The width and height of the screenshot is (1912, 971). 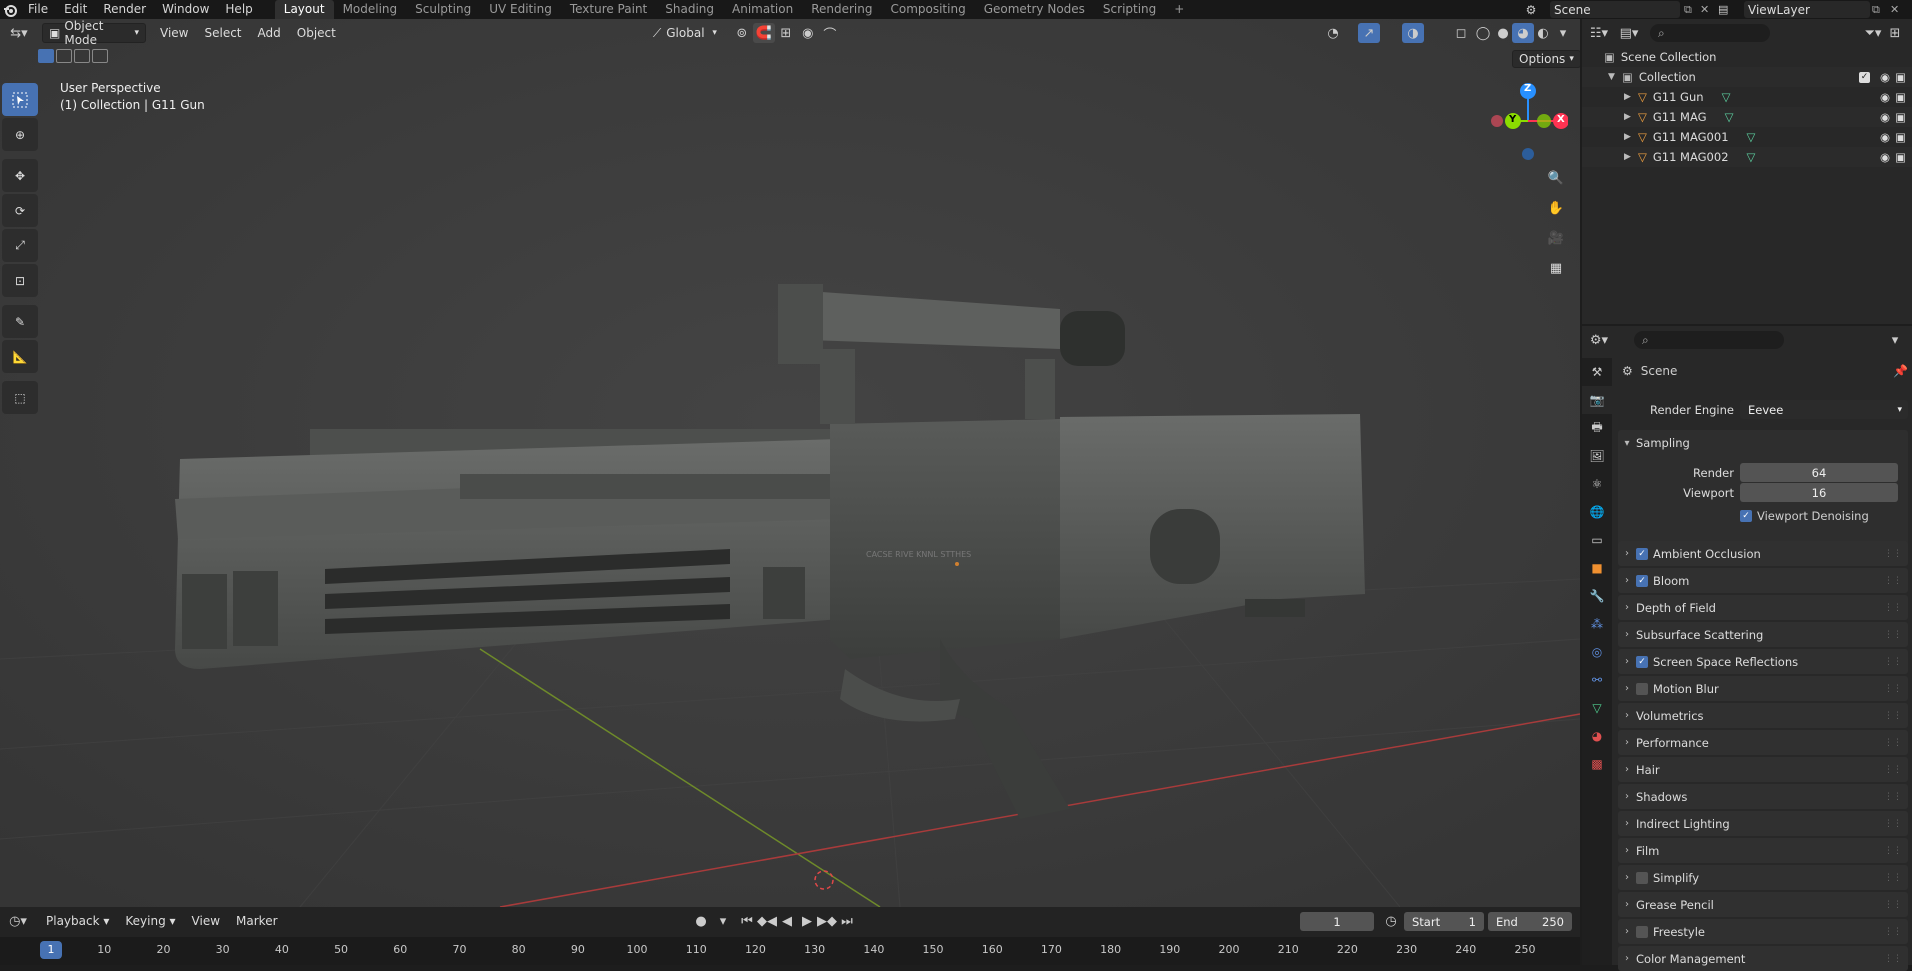 I want to click on select-subtract-icon, so click(x=82, y=56).